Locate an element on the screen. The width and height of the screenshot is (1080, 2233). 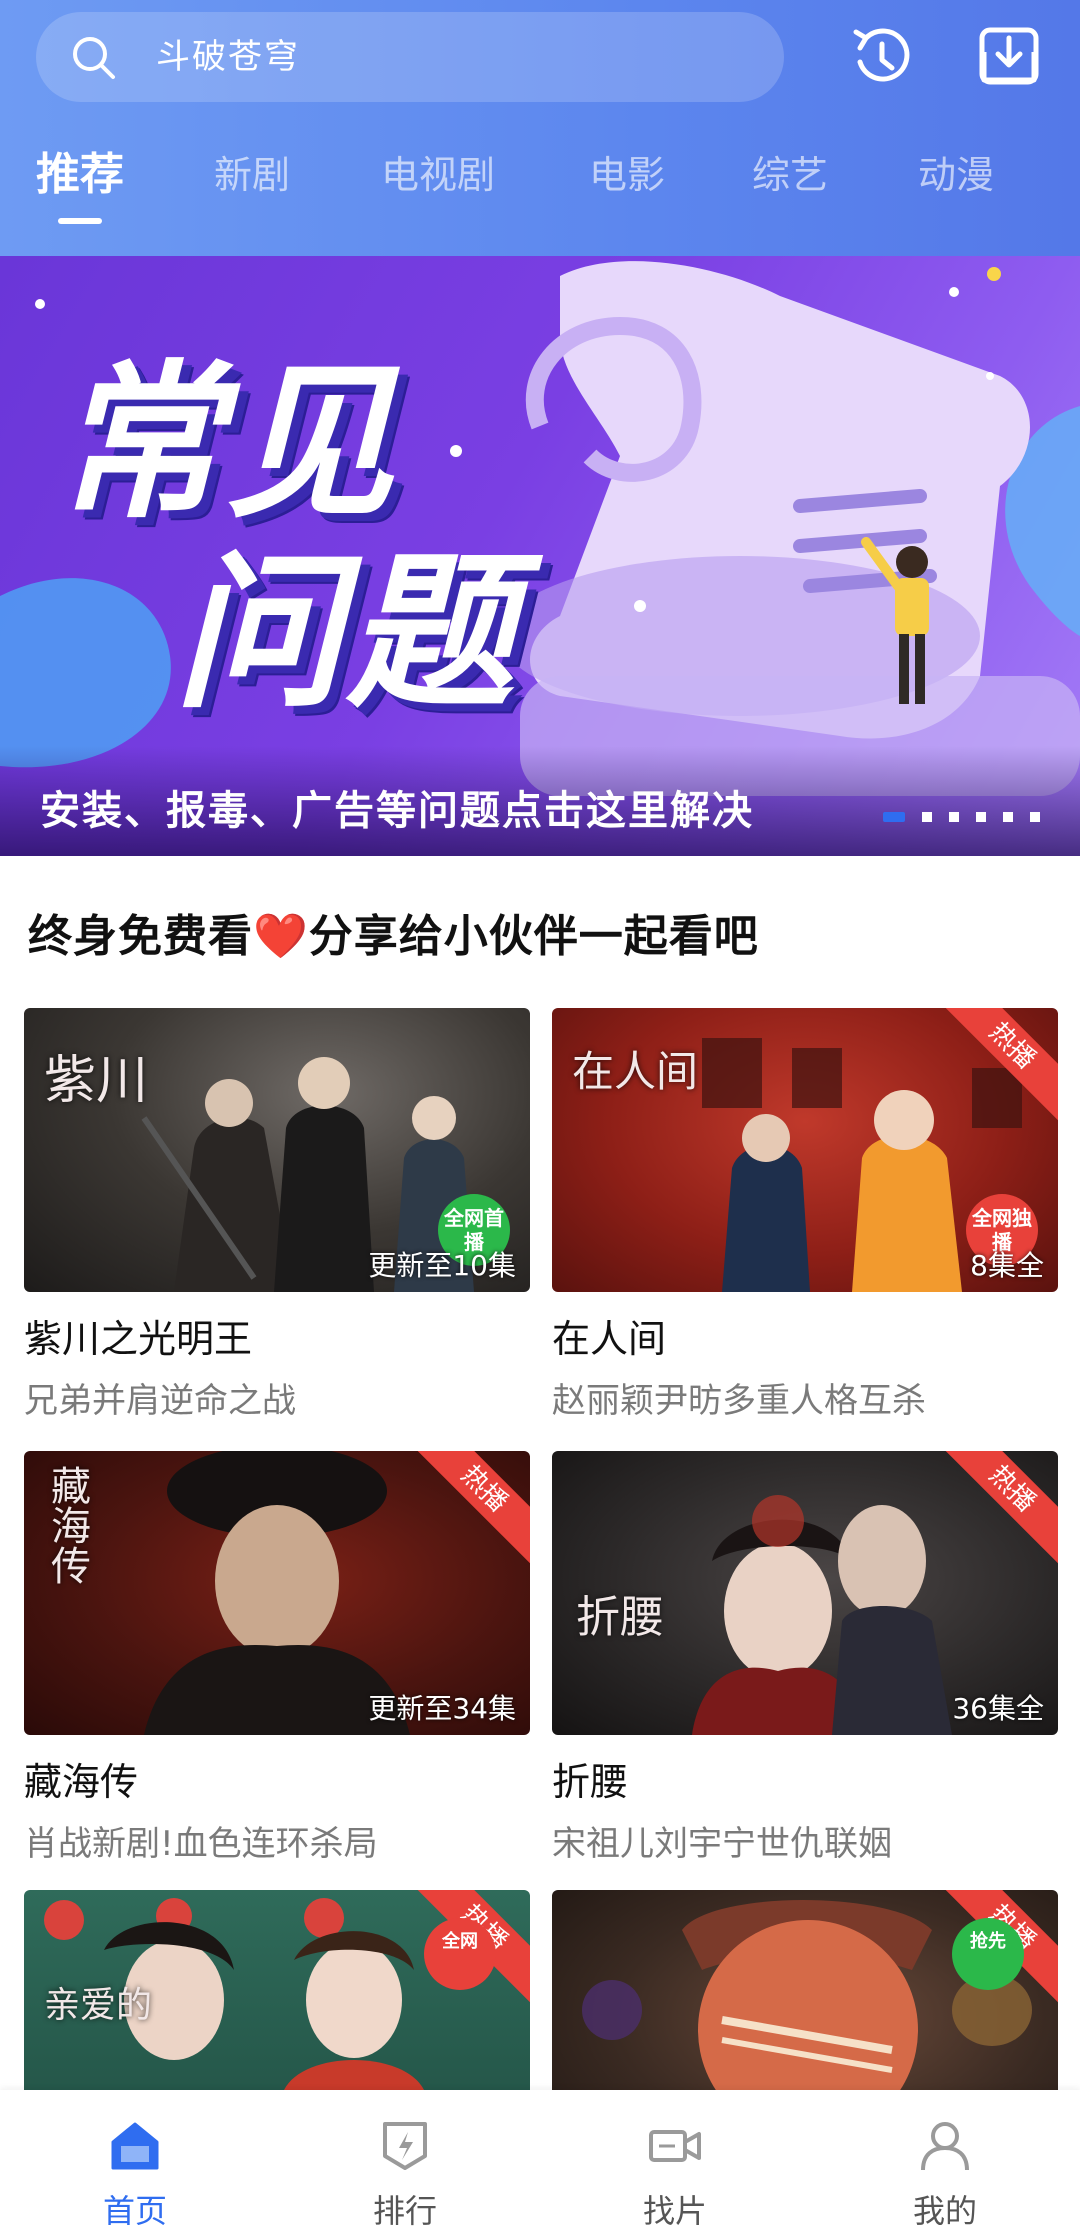
category-tabs: 推荐 新剧 电视剧 电影 综艺 动漫 is located at coordinates (540, 182).